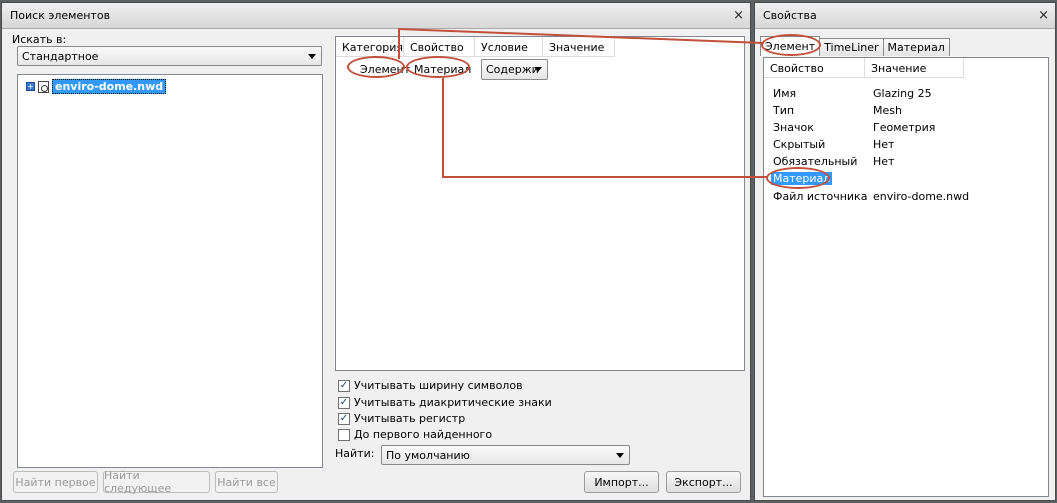 This screenshot has height=503, width=1057. What do you see at coordinates (785, 93) in the screenshot?
I see `property-key: Имя` at bounding box center [785, 93].